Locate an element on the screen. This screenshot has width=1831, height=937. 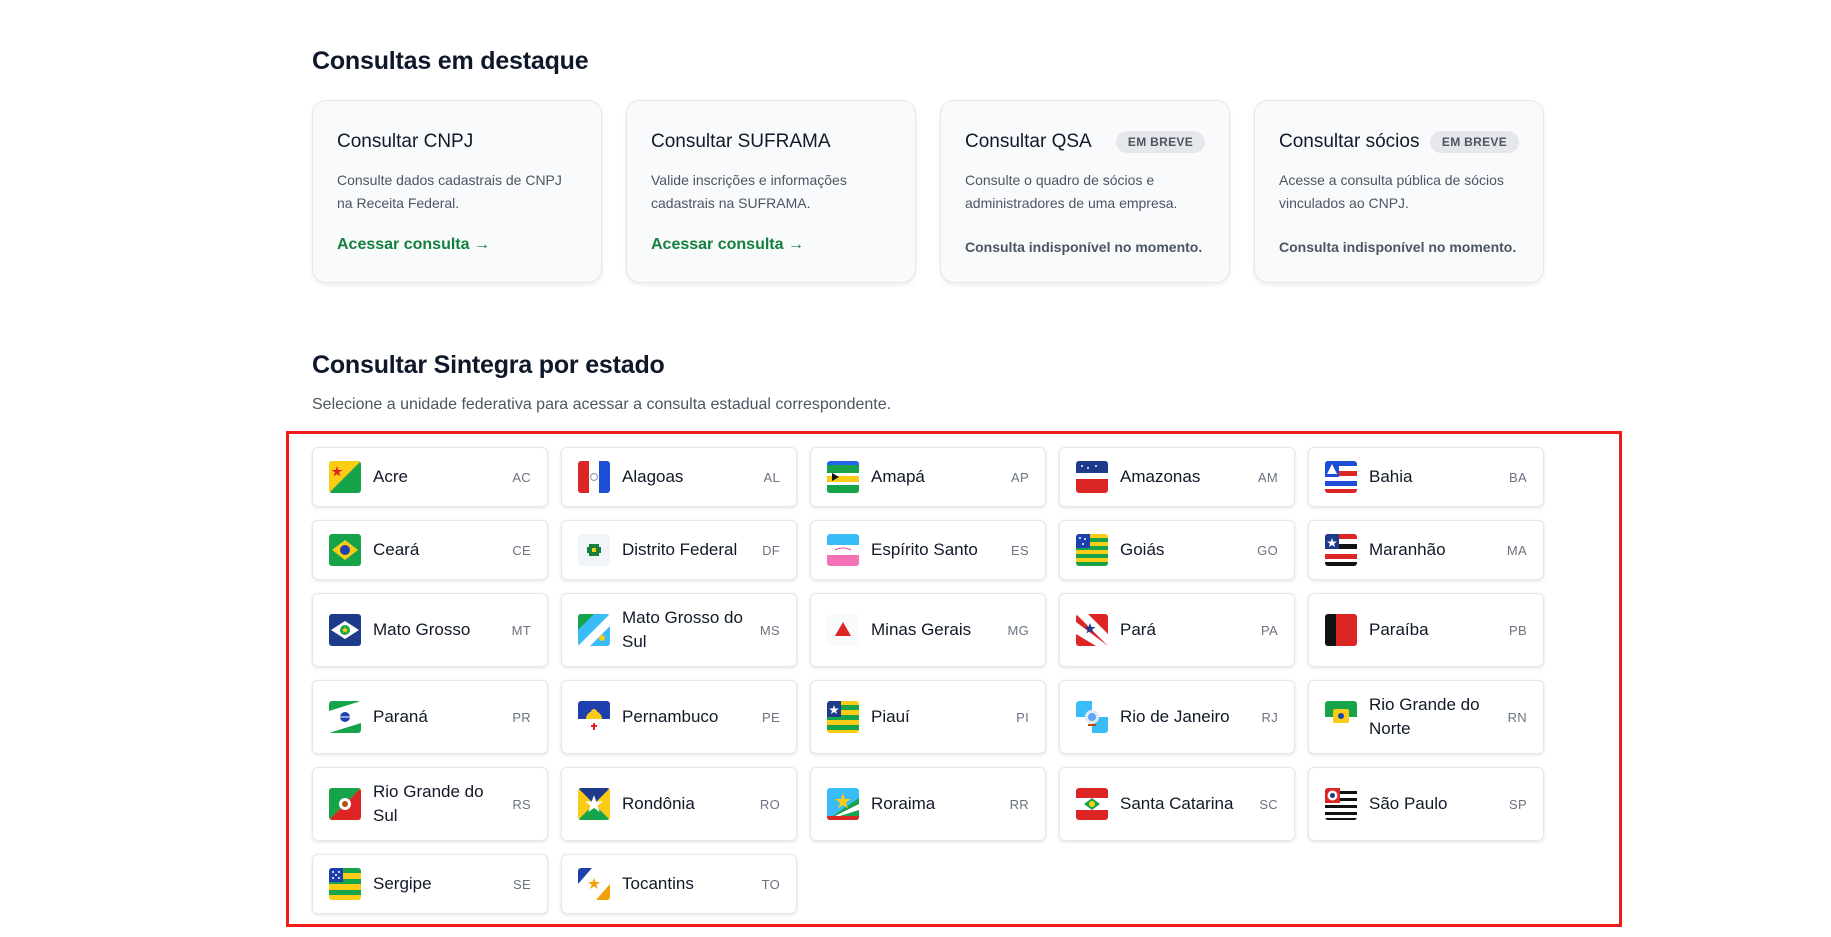
card-title: Consultar CNPJ is located at coordinates (405, 141).